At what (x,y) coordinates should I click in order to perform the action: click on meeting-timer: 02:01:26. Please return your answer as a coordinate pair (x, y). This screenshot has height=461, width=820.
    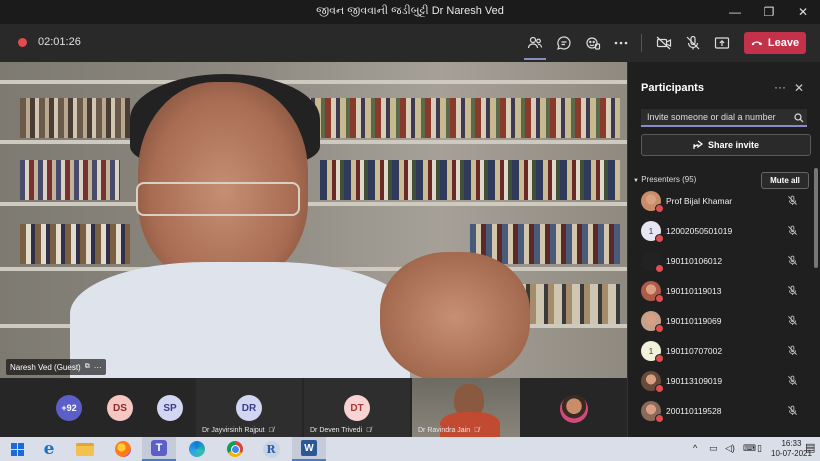
    Looking at the image, I should click on (59, 42).